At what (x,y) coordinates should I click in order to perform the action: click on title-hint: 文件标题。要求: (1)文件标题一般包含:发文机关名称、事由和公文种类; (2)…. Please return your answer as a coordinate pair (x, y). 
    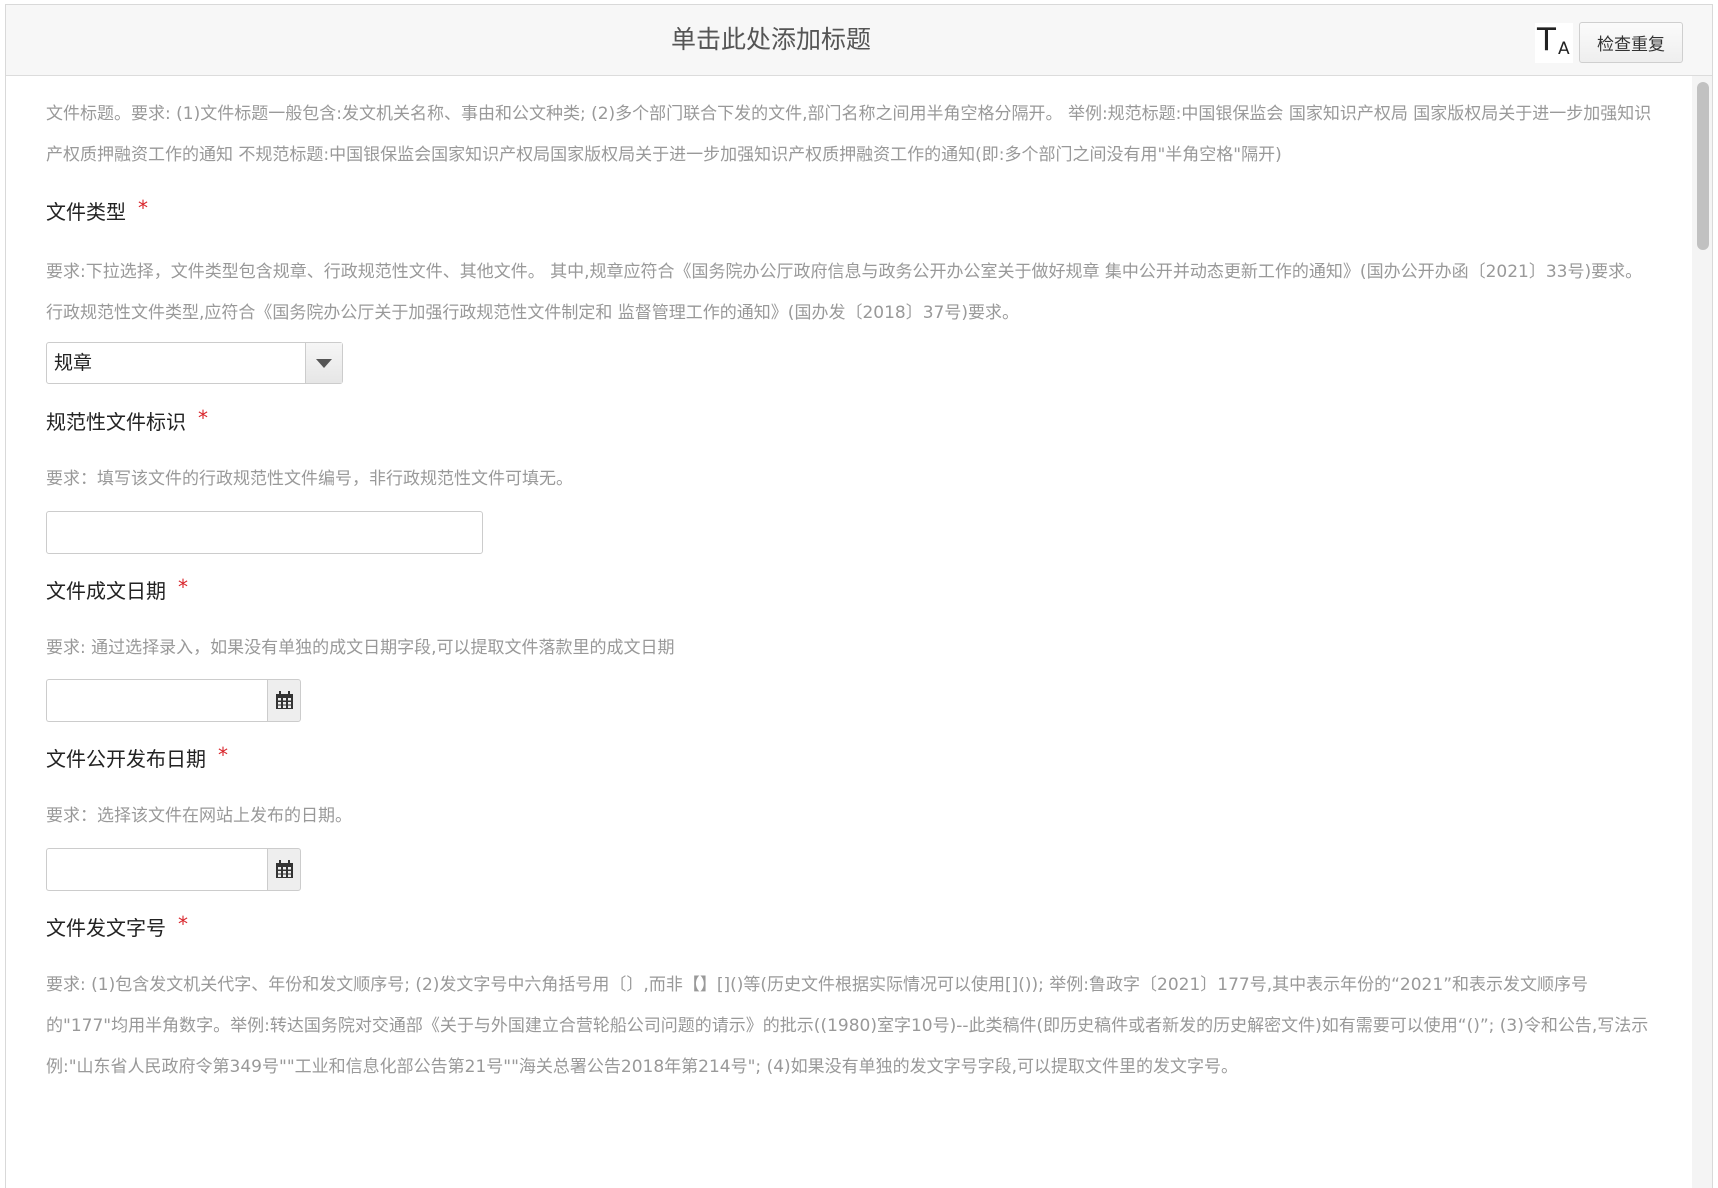
    Looking at the image, I should click on (849, 134).